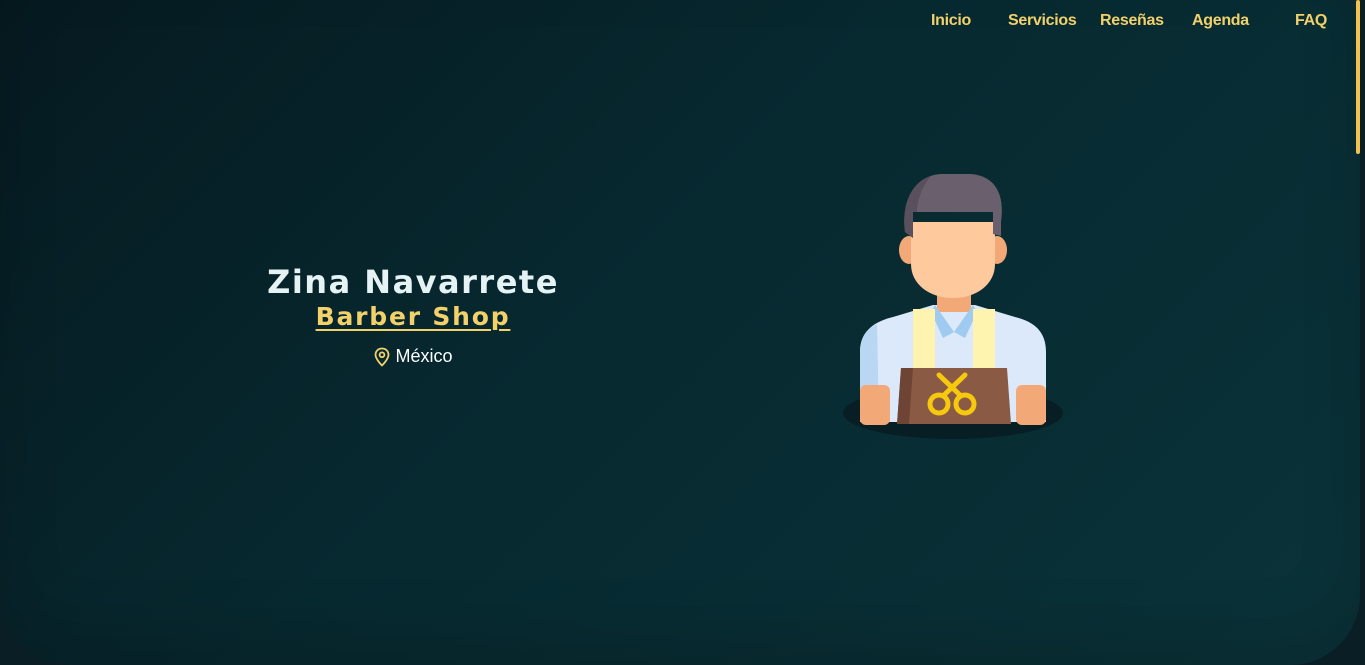 The image size is (1365, 665). I want to click on nav-link-servicios: Servicios, so click(1042, 21).